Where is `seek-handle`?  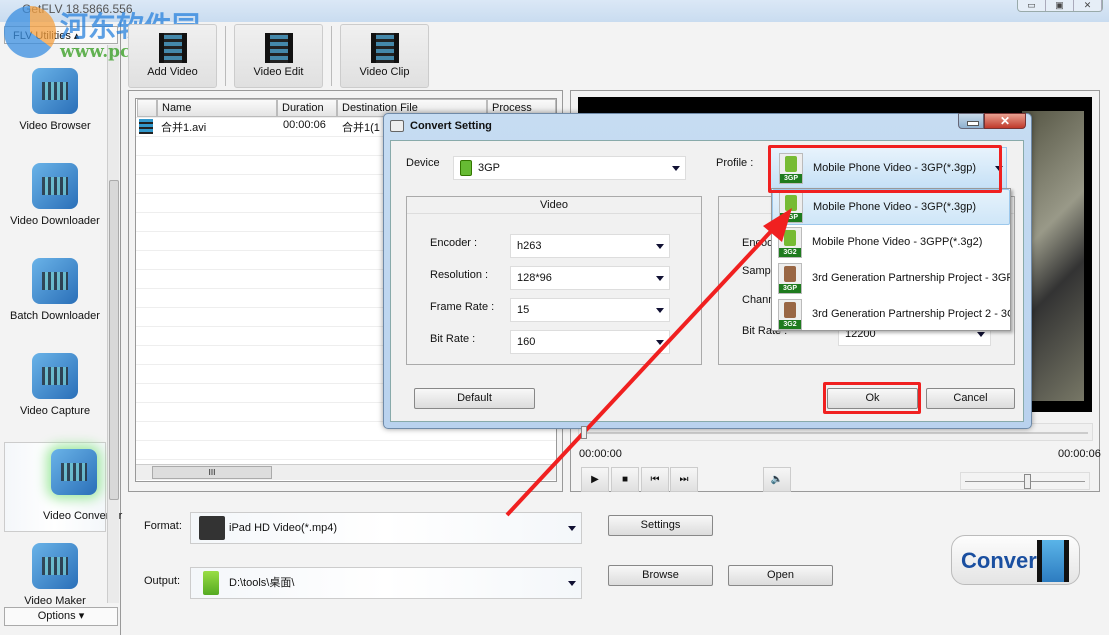 seek-handle is located at coordinates (584, 432).